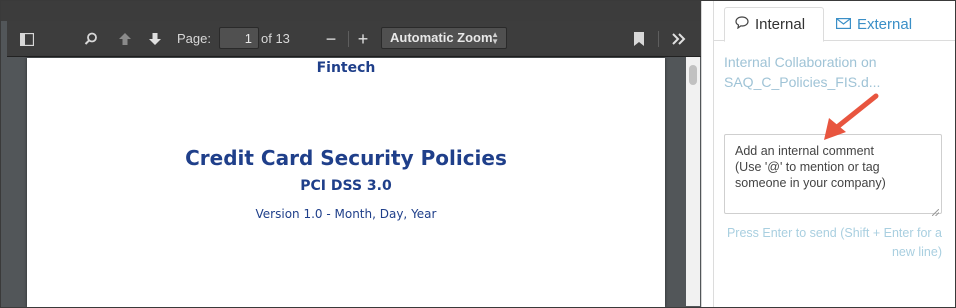 Image resolution: width=956 pixels, height=308 pixels. What do you see at coordinates (346, 214) in the screenshot?
I see `document-version: Version 1.0 - Month, Day, Year` at bounding box center [346, 214].